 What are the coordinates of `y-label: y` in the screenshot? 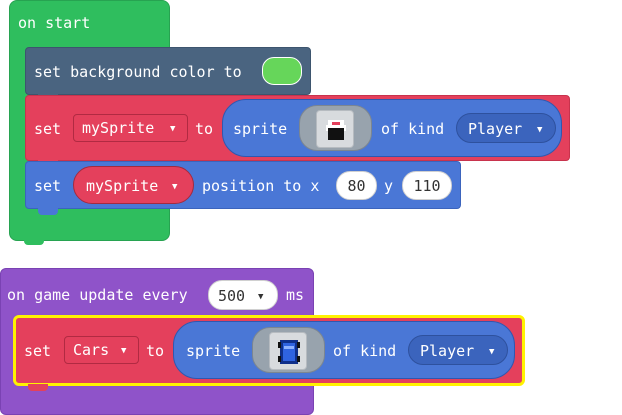 It's located at (389, 186).